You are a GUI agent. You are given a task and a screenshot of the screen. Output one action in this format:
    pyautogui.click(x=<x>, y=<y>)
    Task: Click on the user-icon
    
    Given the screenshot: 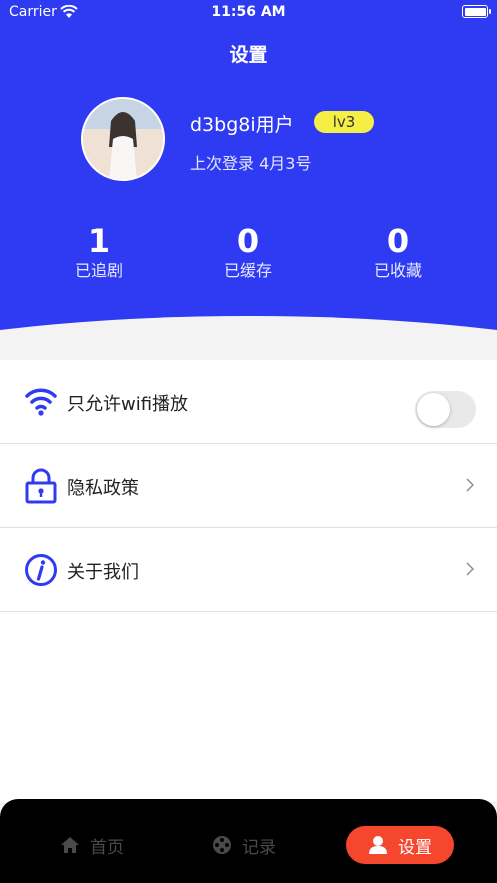 What is the action you would take?
    pyautogui.click(x=378, y=845)
    